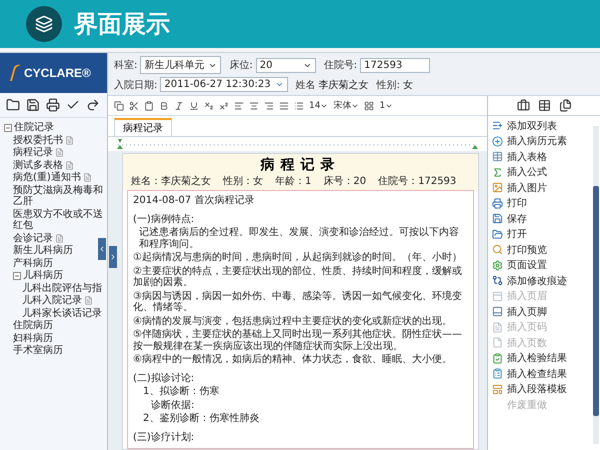  I want to click on redo-icon, so click(93, 105).